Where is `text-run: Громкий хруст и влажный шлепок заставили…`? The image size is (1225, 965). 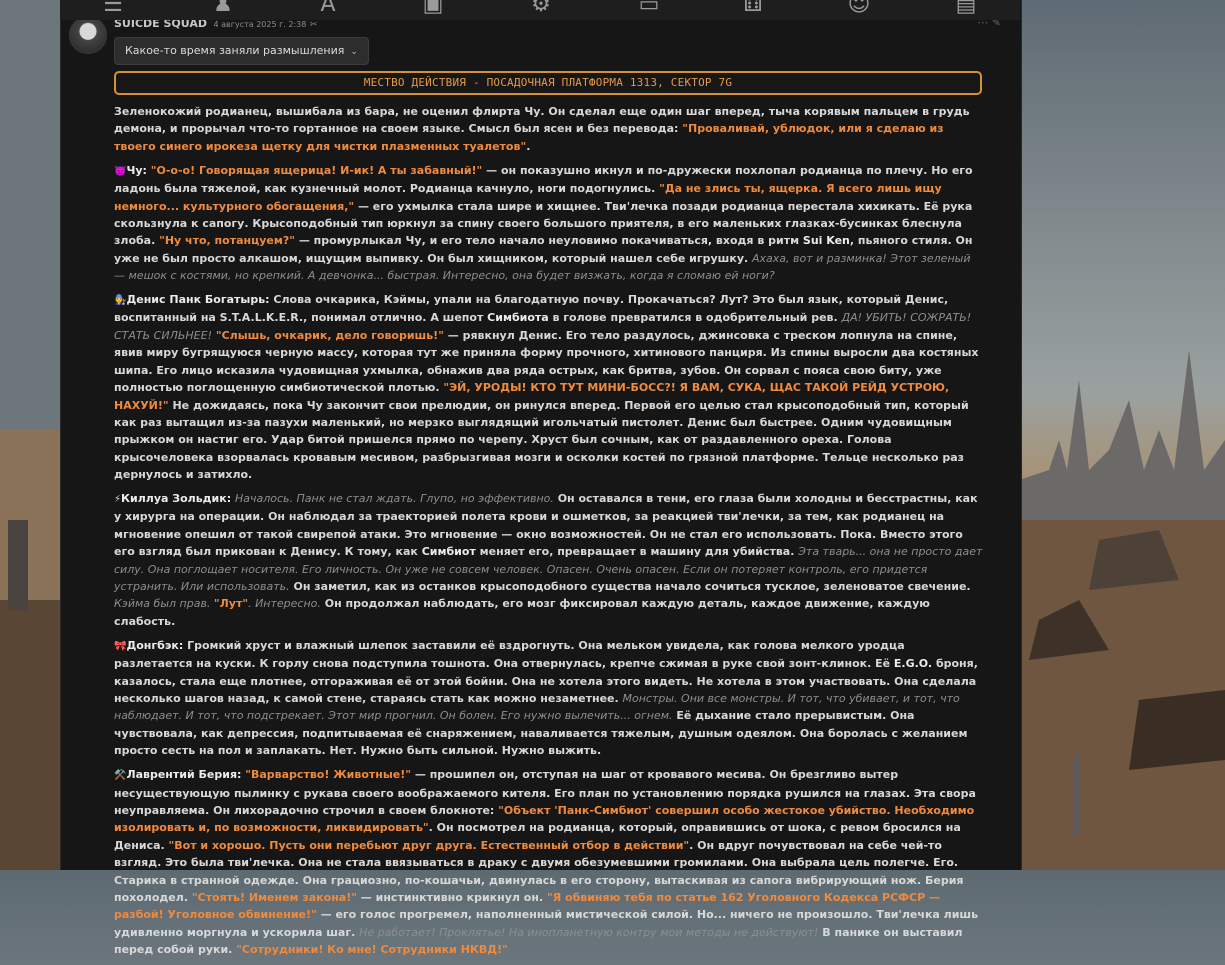 text-run: Громкий хруст и влажный шлепок заставили… is located at coordinates (509, 654).